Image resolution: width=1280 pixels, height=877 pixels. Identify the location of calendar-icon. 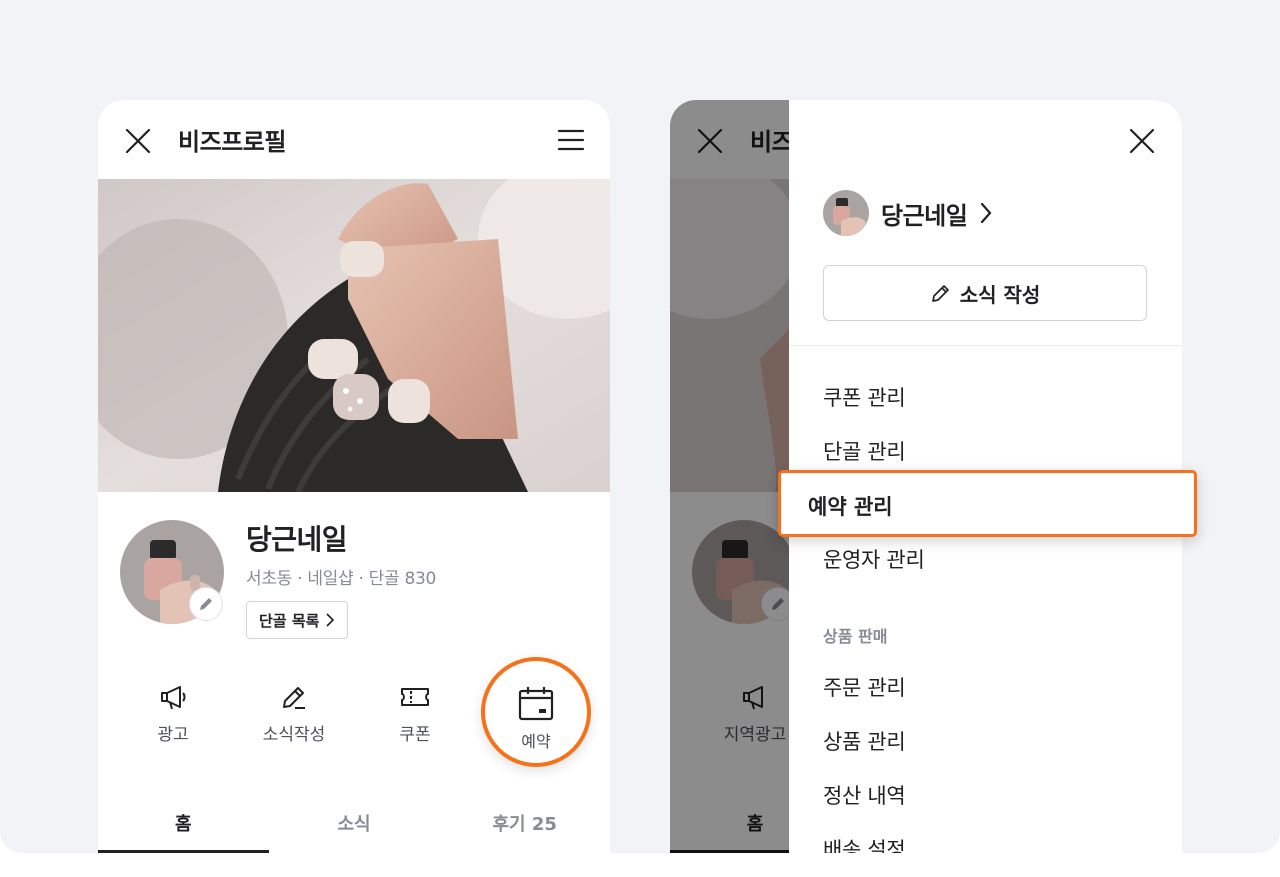
(536, 704).